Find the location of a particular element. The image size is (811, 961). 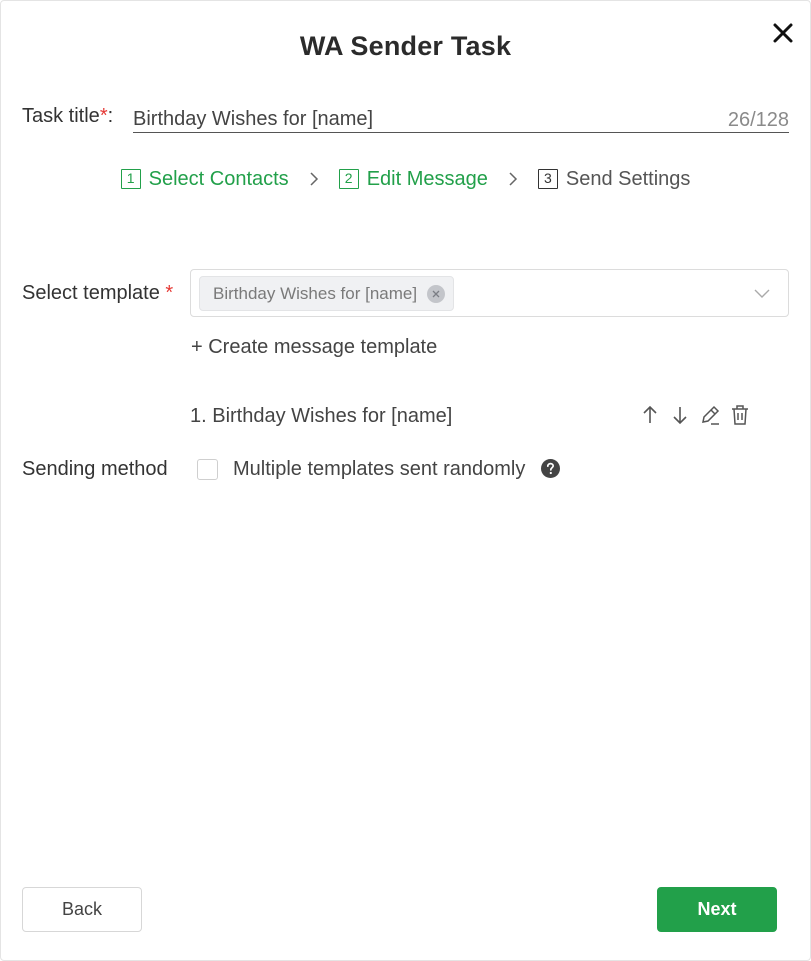

selected-template-tag: Birthday Wishes for [name] is located at coordinates (327, 293).